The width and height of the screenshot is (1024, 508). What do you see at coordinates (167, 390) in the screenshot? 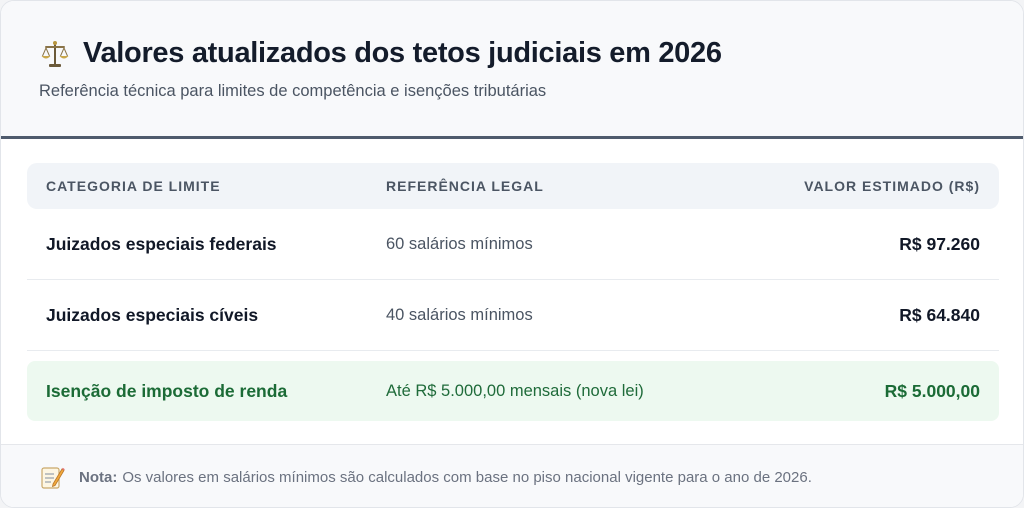
I see `row-category: Isenção de imposto de renda` at bounding box center [167, 390].